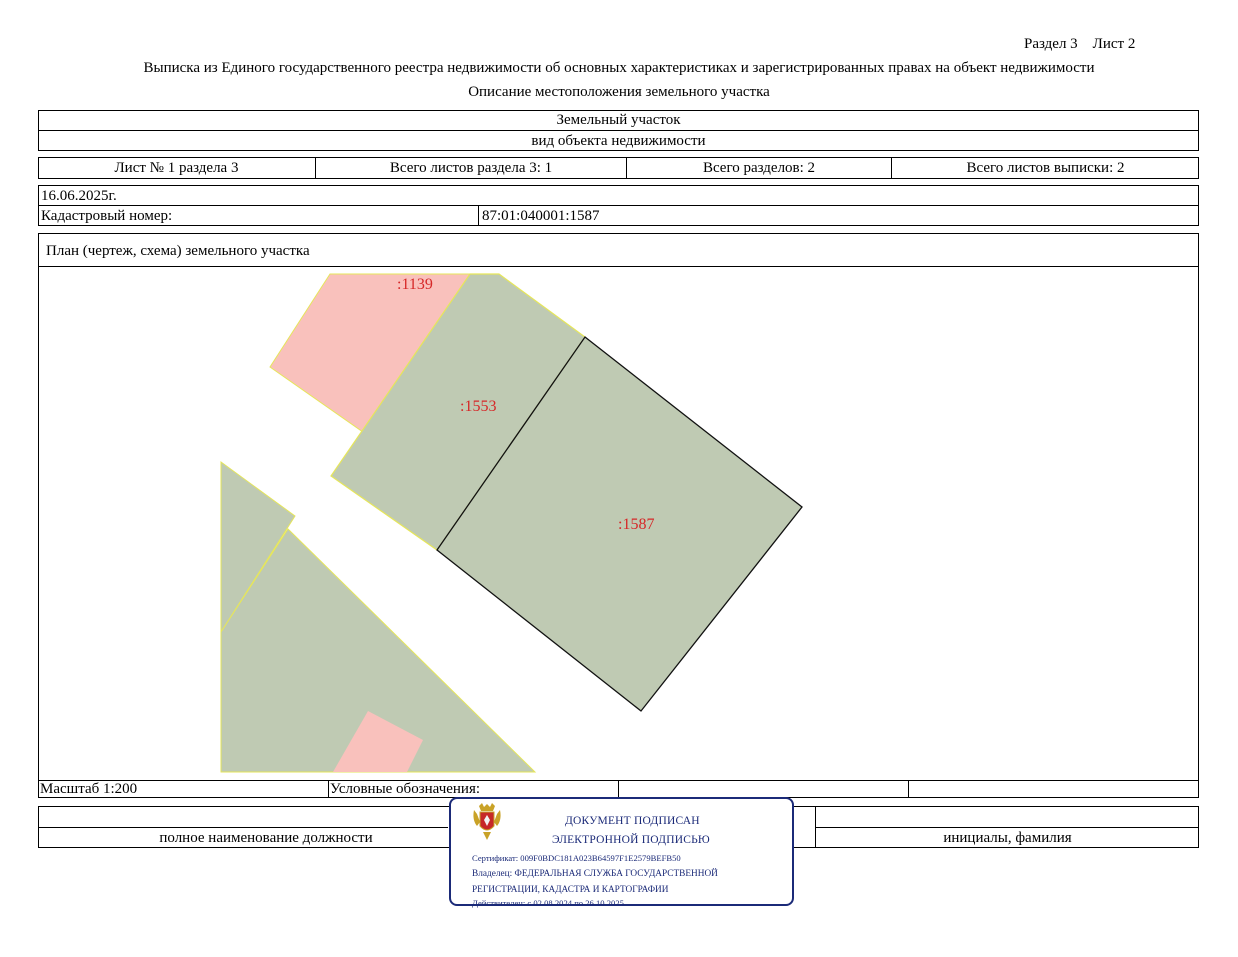  Describe the element at coordinates (89, 788) in the screenshot. I see `scale-label: Масштаб 1:200` at that location.